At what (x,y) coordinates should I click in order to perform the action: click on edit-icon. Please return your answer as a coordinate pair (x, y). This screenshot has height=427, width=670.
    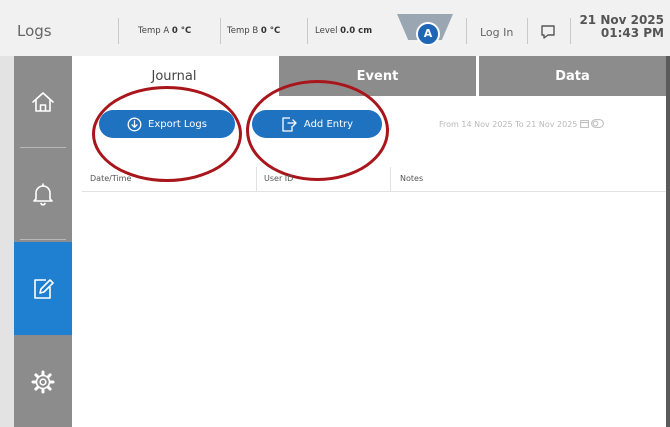
    Looking at the image, I should click on (44, 288).